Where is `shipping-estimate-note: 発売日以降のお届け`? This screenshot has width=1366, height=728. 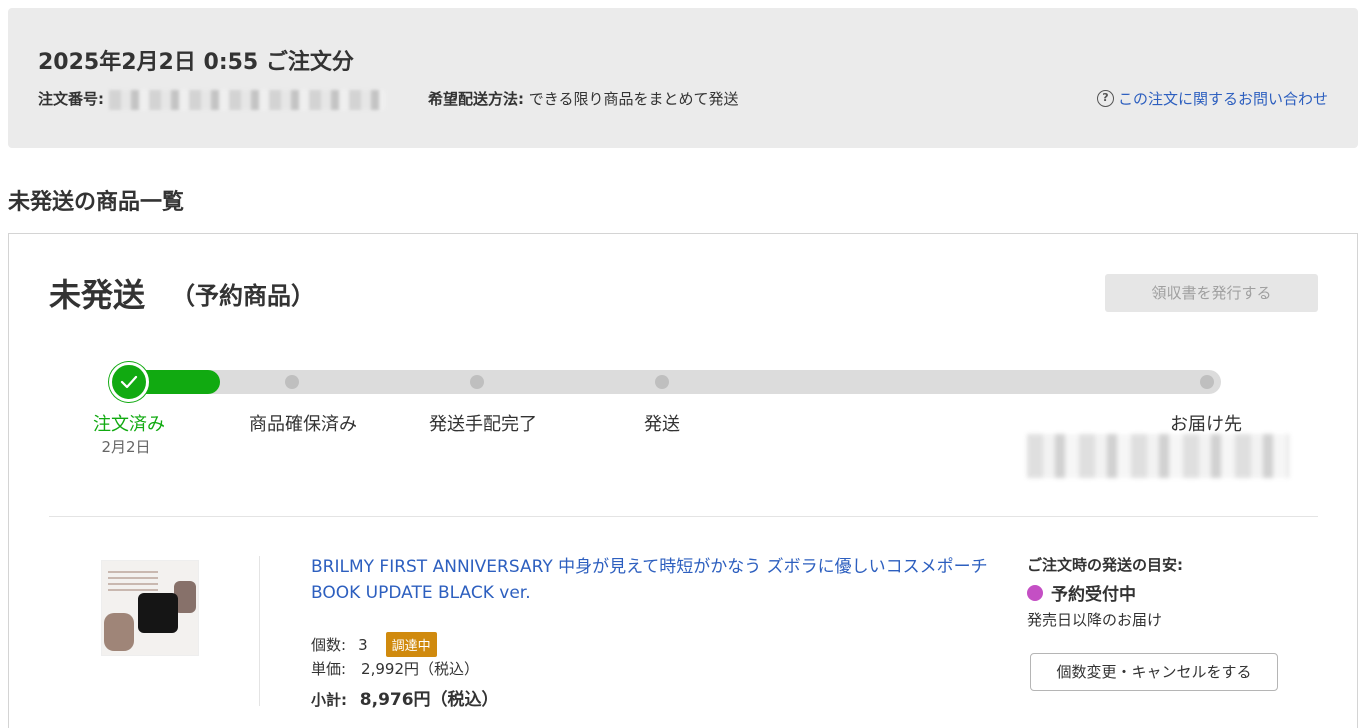
shipping-estimate-note: 発売日以降のお届け is located at coordinates (1095, 620).